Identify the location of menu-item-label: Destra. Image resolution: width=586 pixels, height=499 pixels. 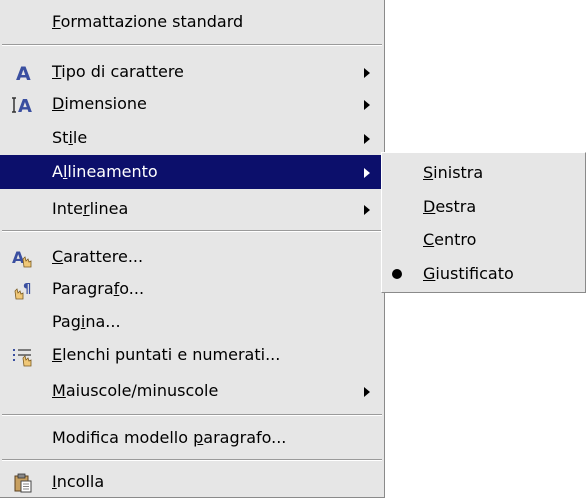
(450, 206).